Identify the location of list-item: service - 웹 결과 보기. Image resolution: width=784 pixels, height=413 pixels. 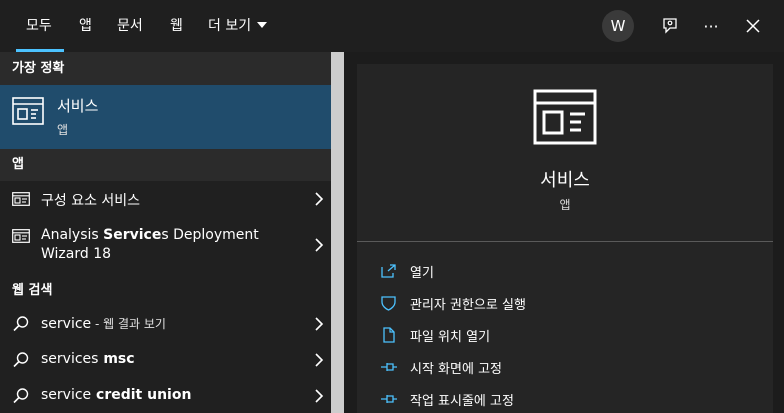
(165, 324).